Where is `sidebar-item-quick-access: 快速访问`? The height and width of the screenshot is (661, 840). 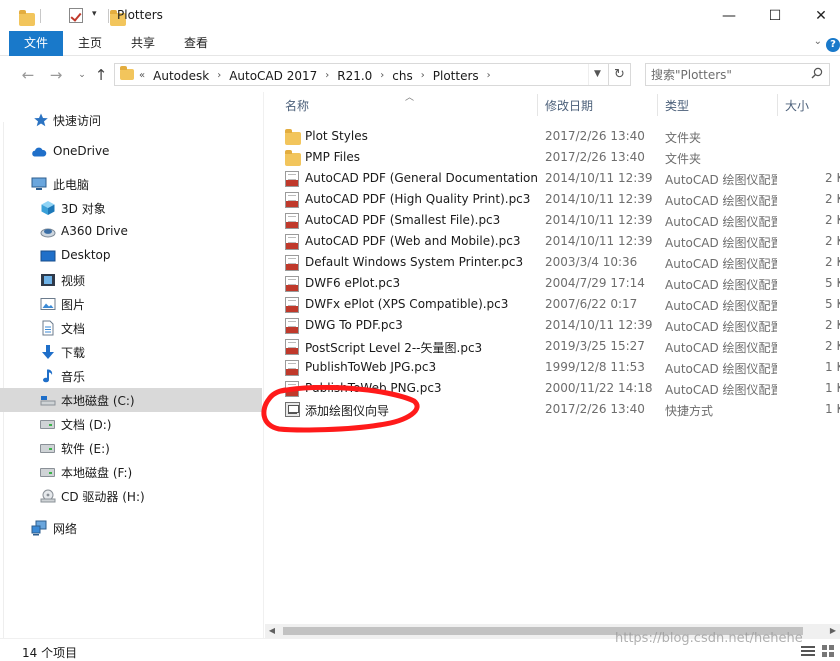
sidebar-item-quick-access: 快速访问 is located at coordinates (131, 120).